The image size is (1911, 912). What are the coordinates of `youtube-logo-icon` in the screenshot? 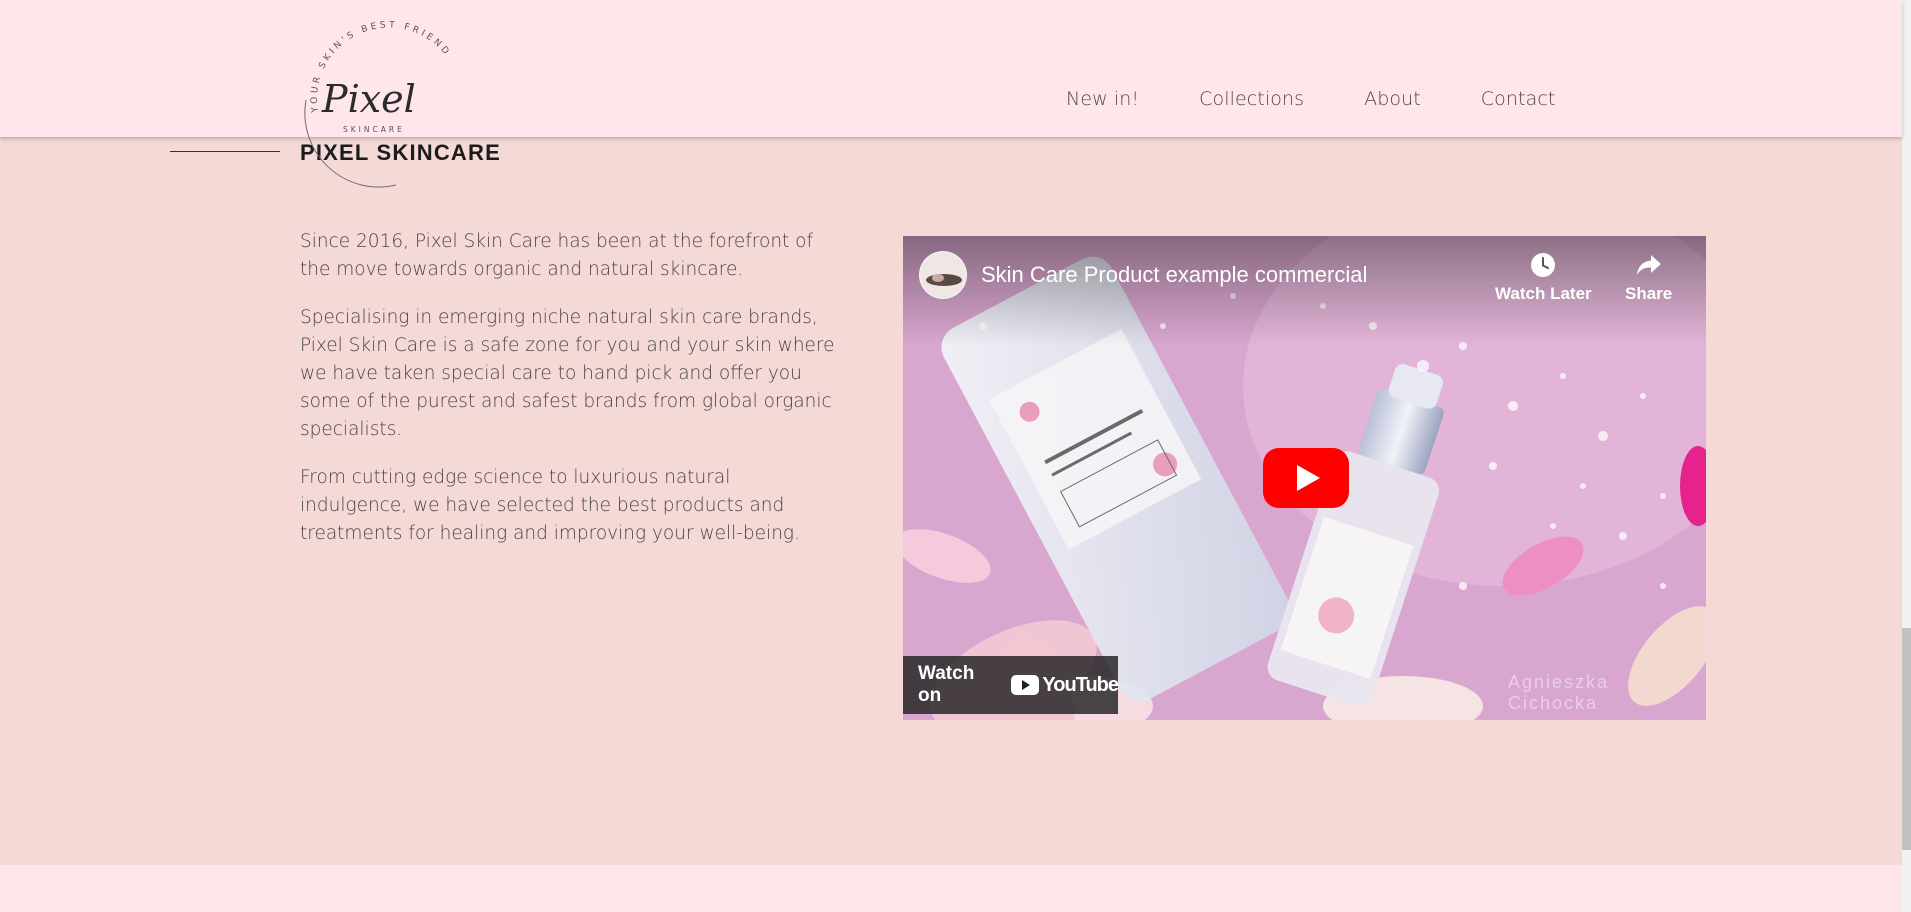 It's located at (1025, 685).